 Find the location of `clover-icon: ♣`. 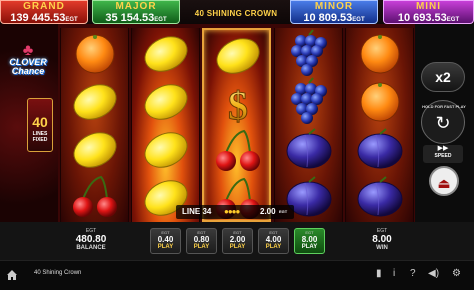

clover-icon: ♣ is located at coordinates (28, 50).